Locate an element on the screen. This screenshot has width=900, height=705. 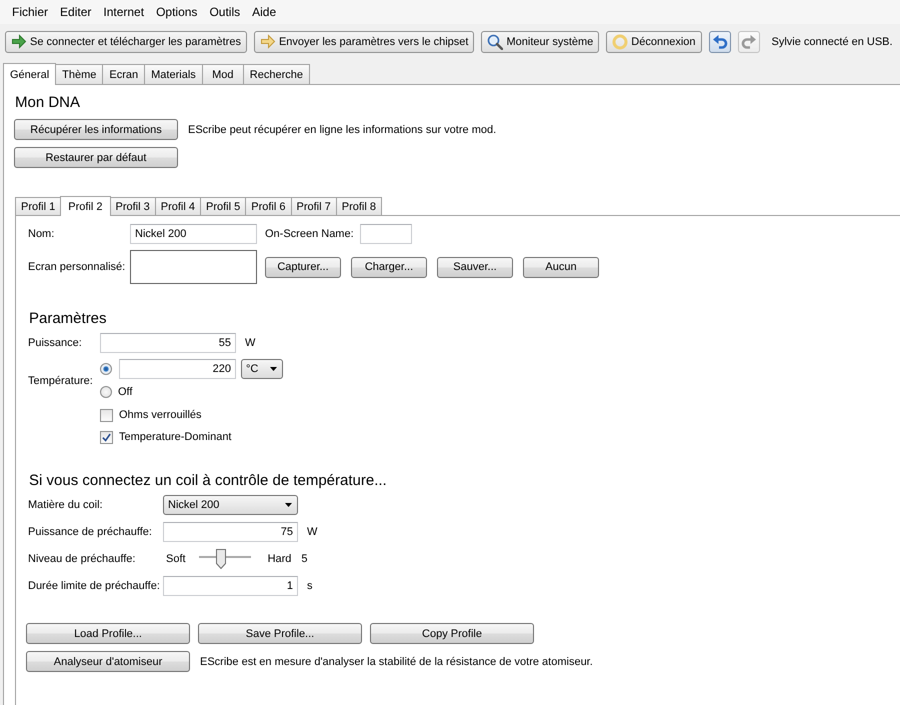
screen-action-button: Aucun is located at coordinates (561, 267).